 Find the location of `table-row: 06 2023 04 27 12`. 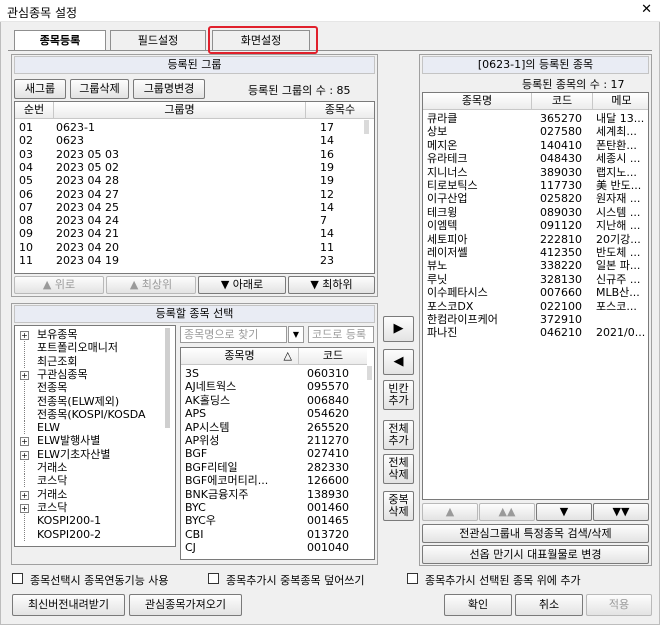

table-row: 06 2023 04 27 12 is located at coordinates (189, 194).